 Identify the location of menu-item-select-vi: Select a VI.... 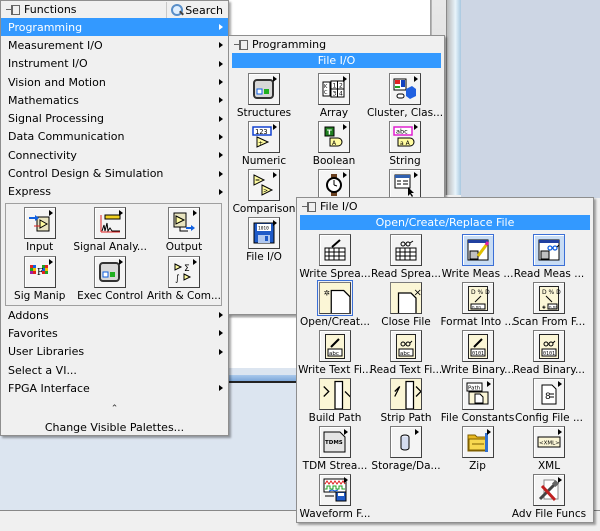
(114, 370).